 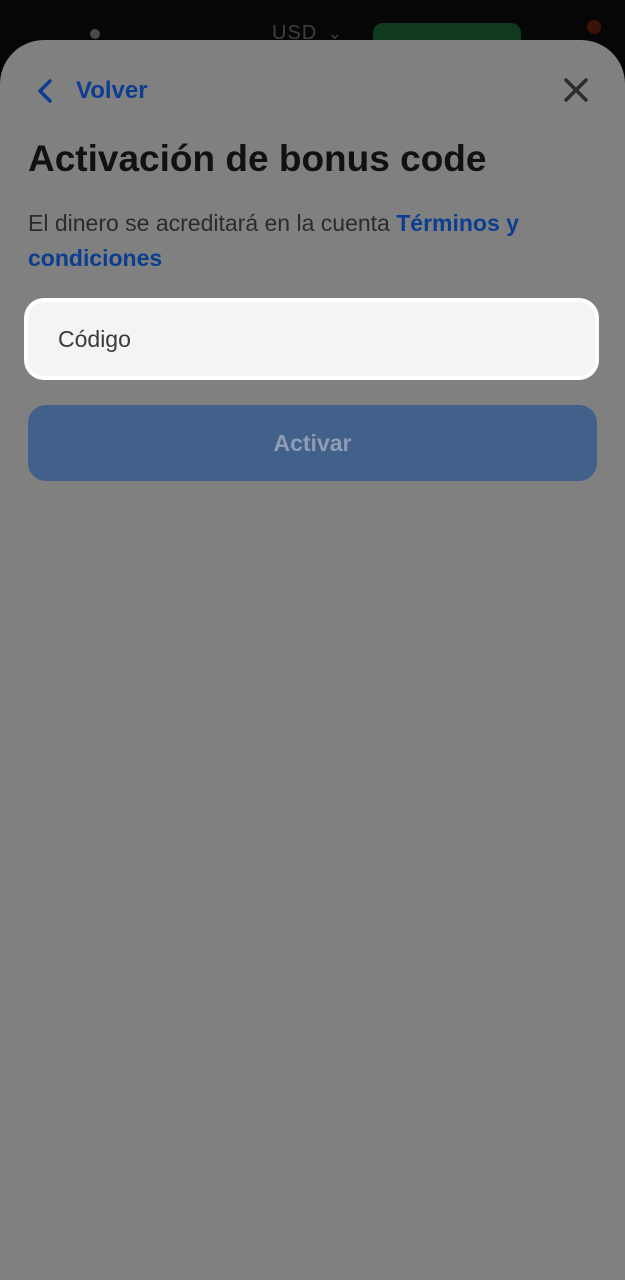 I want to click on code-input, so click(x=311, y=339).